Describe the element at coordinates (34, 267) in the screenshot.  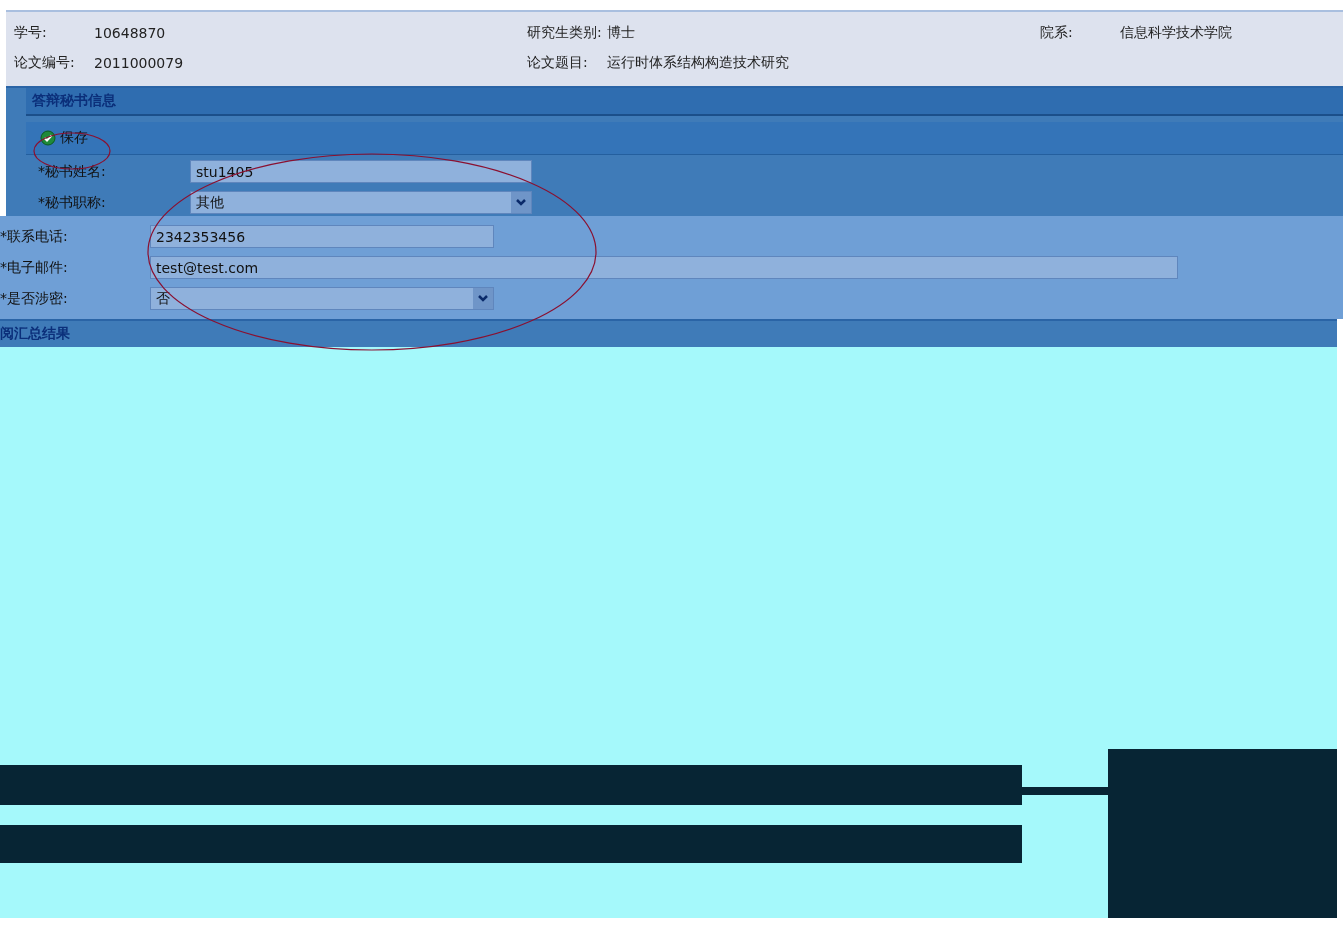
I see `field-label: *电子邮件:` at that location.